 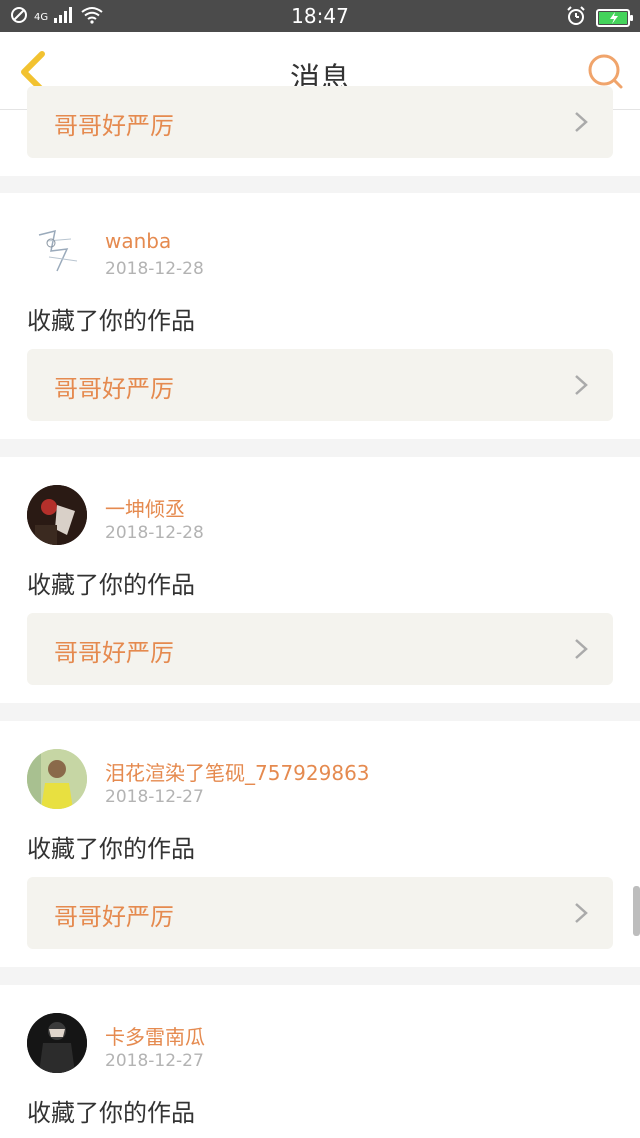 I want to click on search-icon, so click(x=605, y=71).